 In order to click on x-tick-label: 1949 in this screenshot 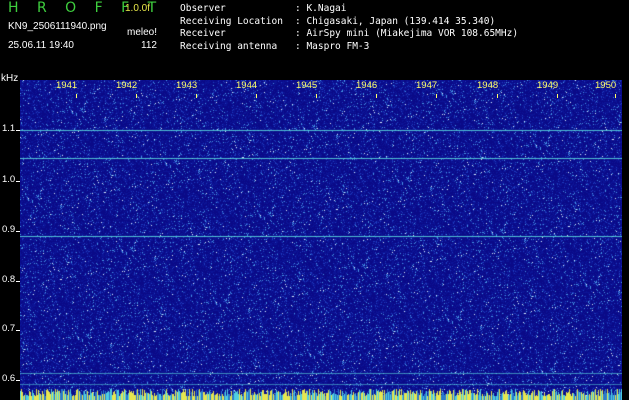, I will do `click(548, 85)`.